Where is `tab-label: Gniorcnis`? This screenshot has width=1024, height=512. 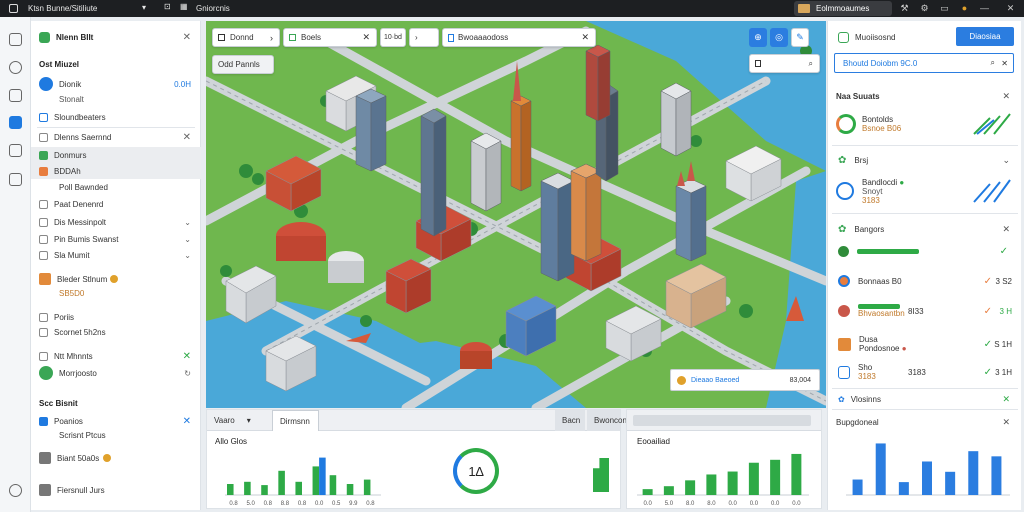 tab-label: Gniorcnis is located at coordinates (213, 8).